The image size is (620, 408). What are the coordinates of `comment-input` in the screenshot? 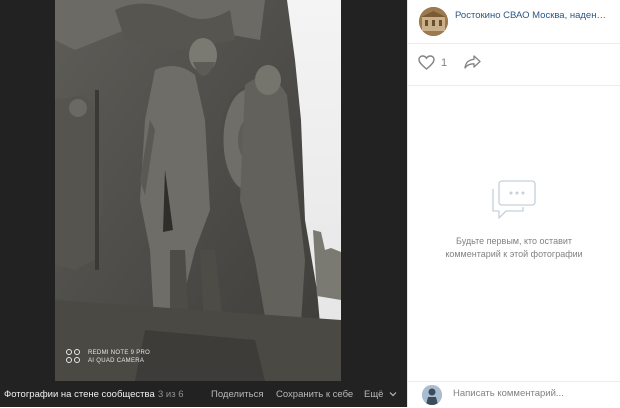 It's located at (533, 393).